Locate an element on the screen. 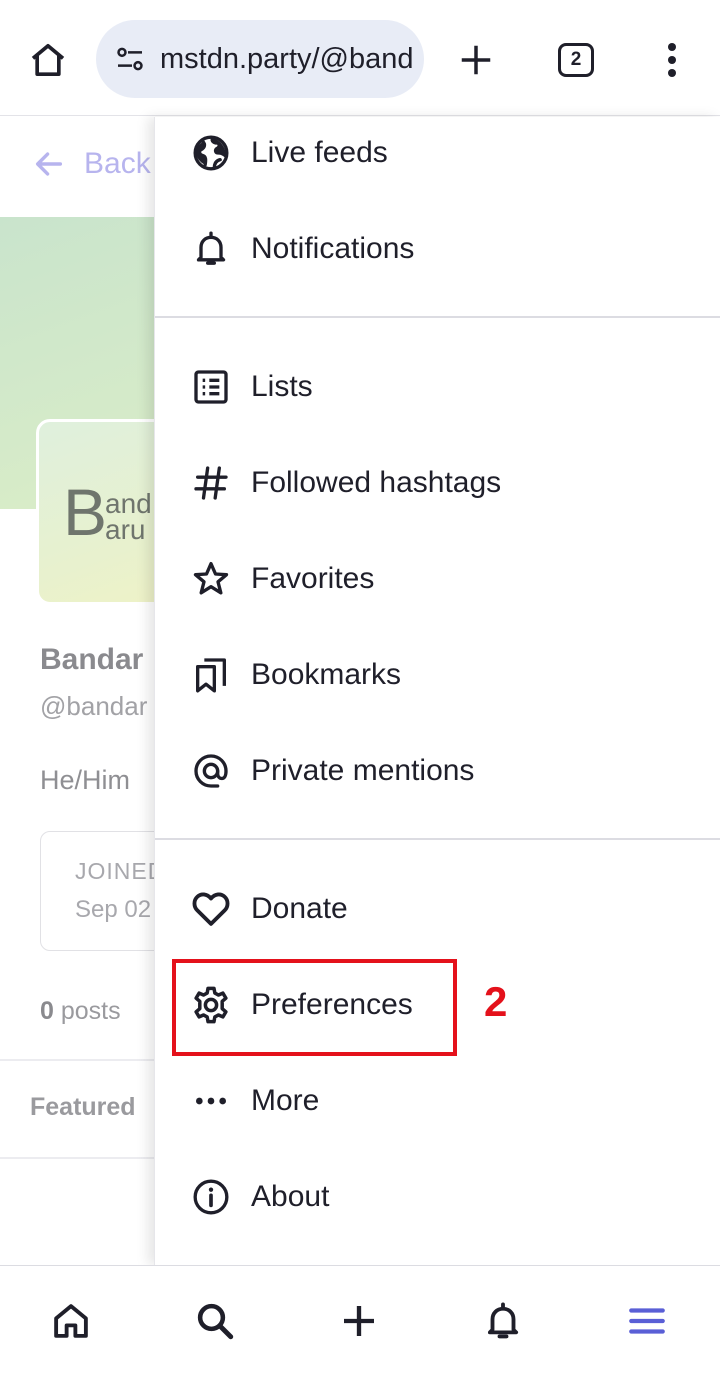  menu-item-label: Live feeds is located at coordinates (319, 152).